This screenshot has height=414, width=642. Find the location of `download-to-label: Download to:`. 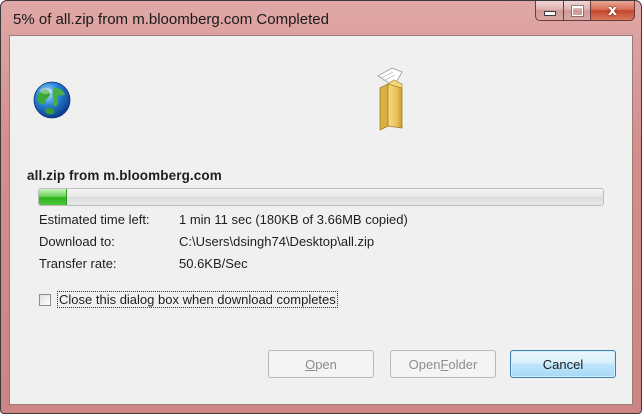

download-to-label: Download to: is located at coordinates (77, 241).